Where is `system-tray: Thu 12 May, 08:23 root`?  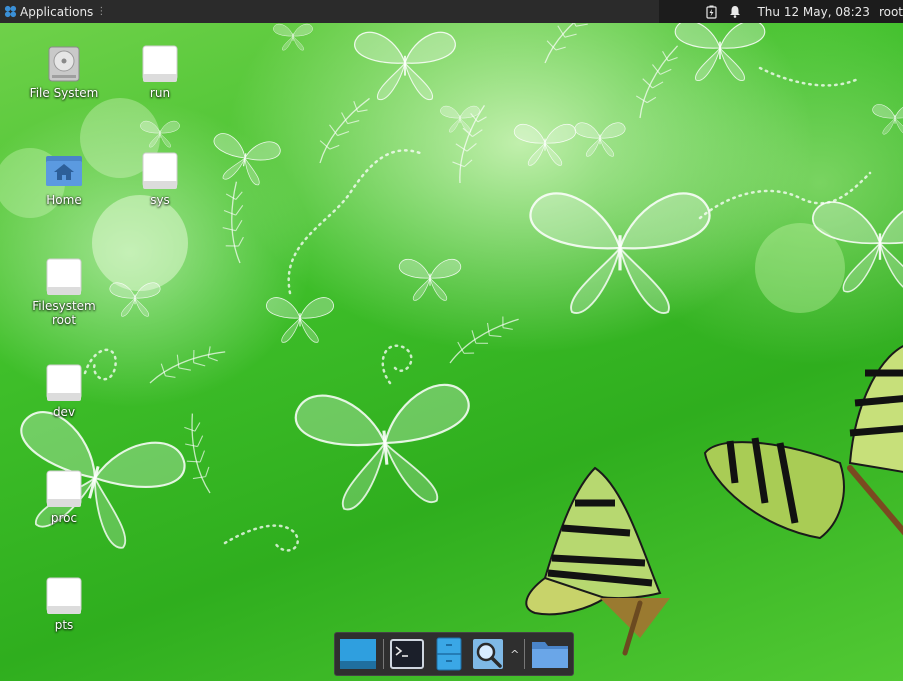
system-tray: Thu 12 May, 08:23 root is located at coordinates (781, 11).